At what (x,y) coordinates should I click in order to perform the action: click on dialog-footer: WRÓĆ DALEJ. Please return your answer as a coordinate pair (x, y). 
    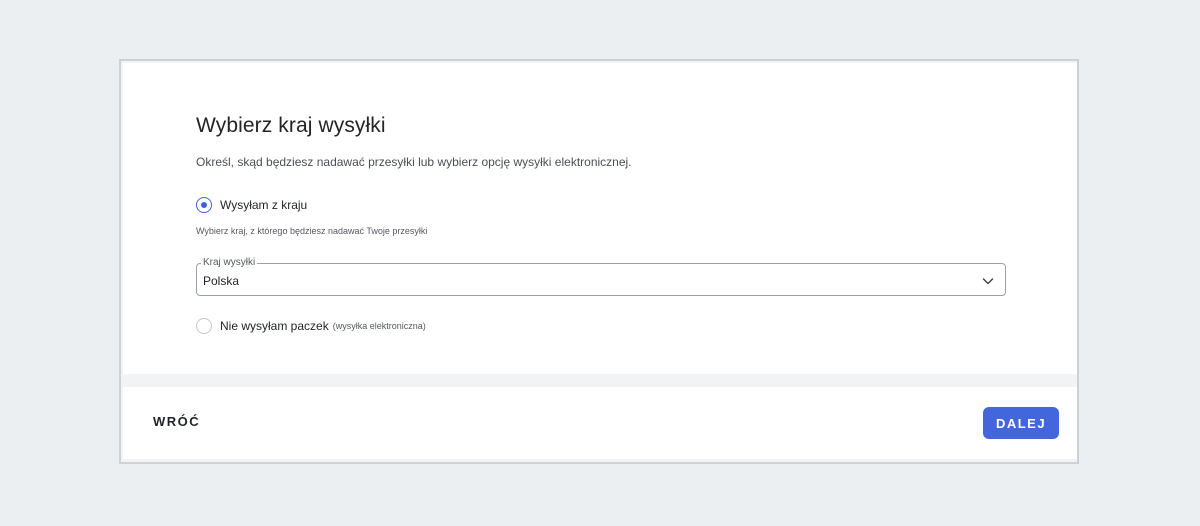
    Looking at the image, I should click on (600, 423).